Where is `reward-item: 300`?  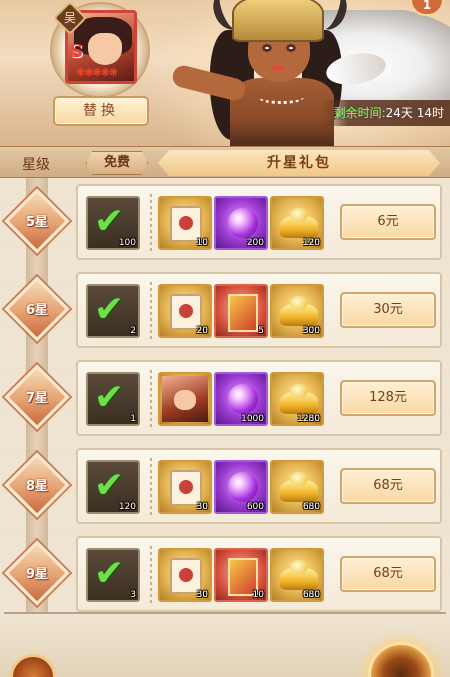 reward-item: 300 is located at coordinates (297, 311).